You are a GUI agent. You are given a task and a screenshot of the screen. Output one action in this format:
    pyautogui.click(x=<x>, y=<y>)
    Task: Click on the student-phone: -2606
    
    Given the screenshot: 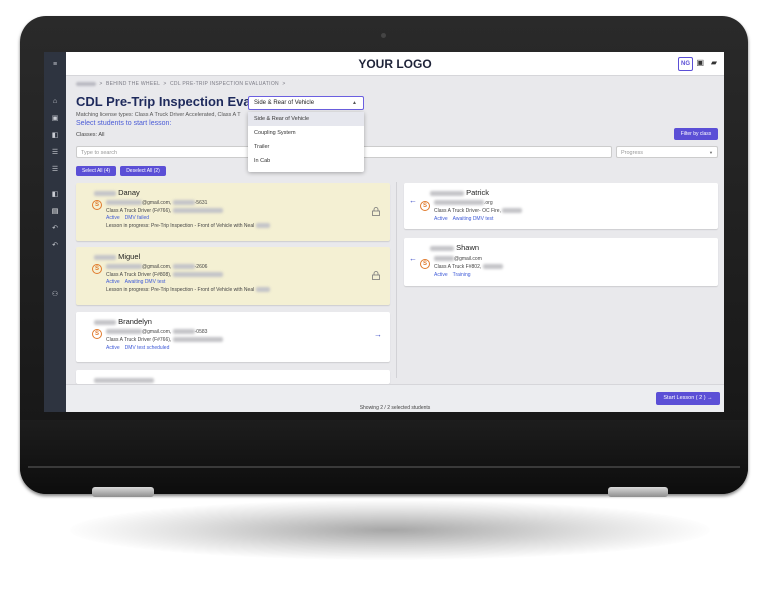 What is the action you would take?
    pyautogui.click(x=201, y=267)
    